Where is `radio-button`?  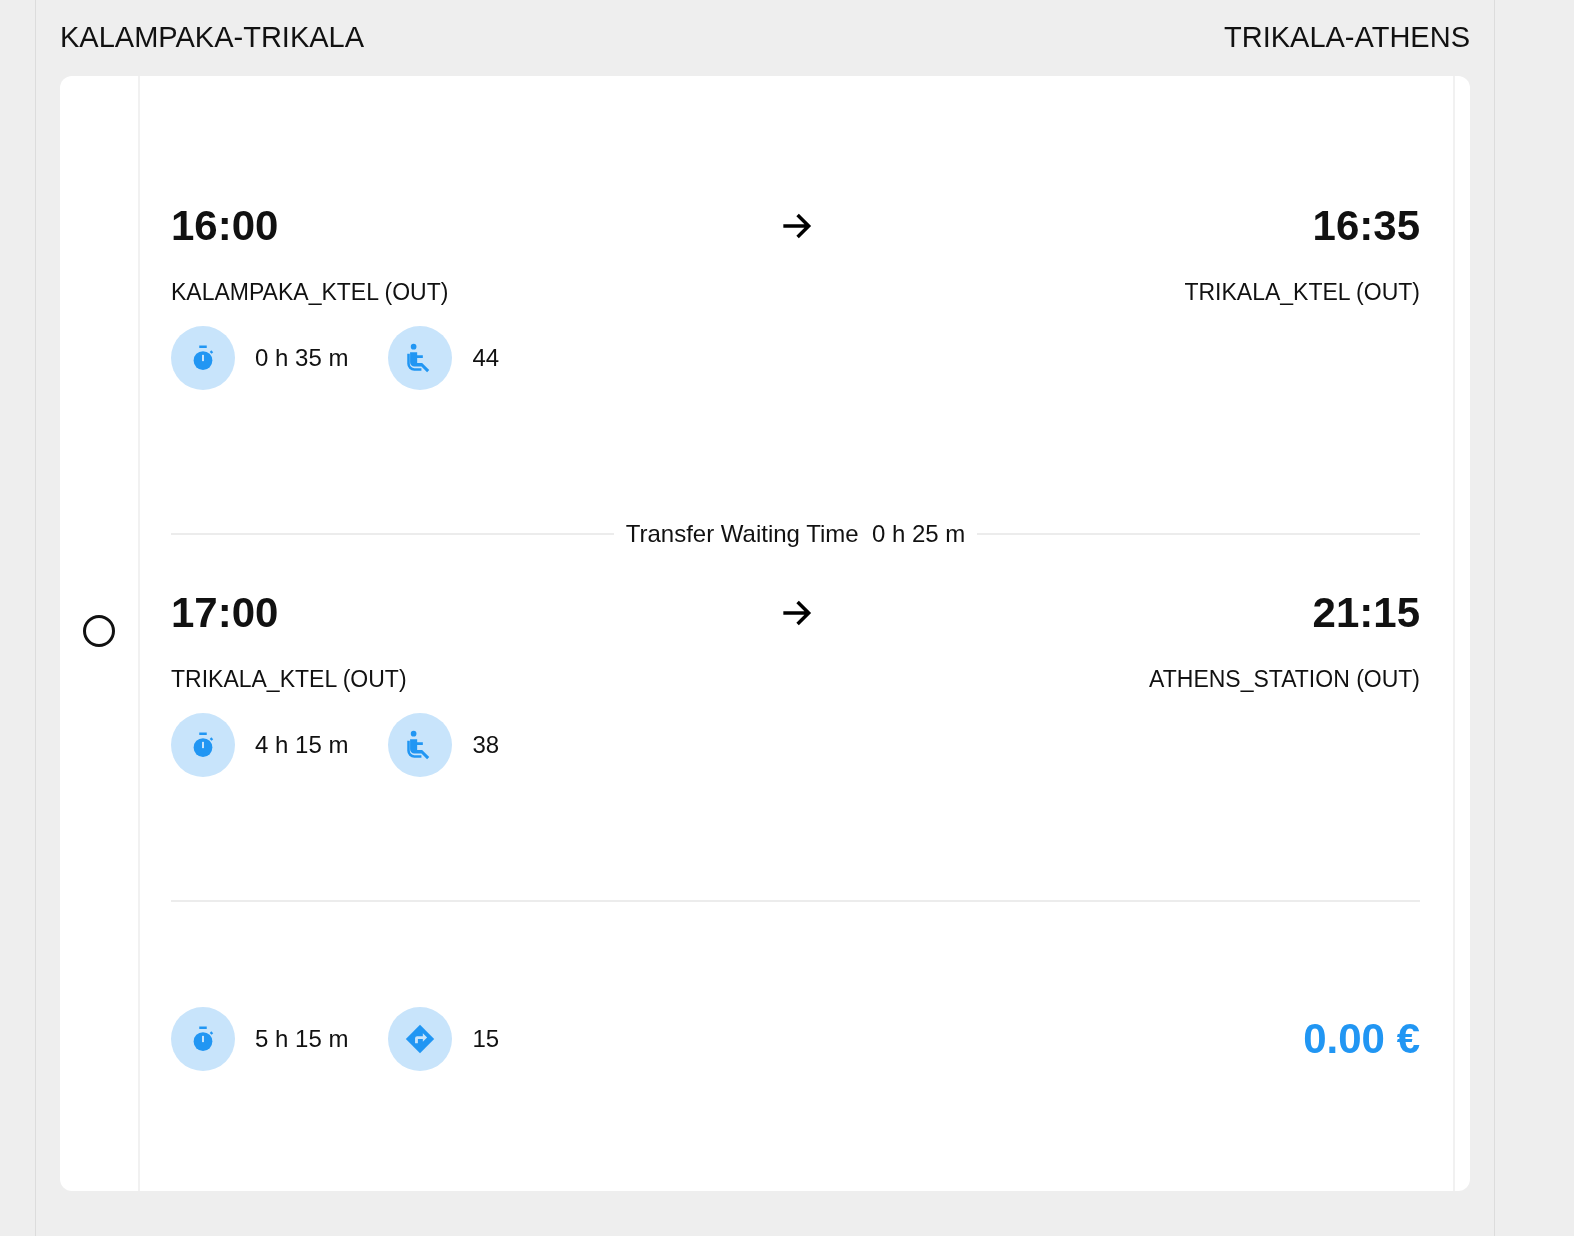 radio-button is located at coordinates (99, 631).